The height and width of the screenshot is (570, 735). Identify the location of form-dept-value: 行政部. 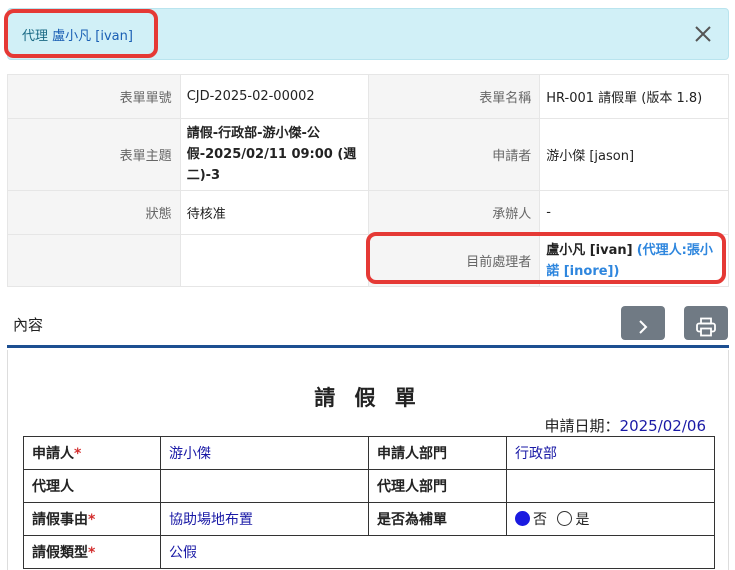
(610, 453).